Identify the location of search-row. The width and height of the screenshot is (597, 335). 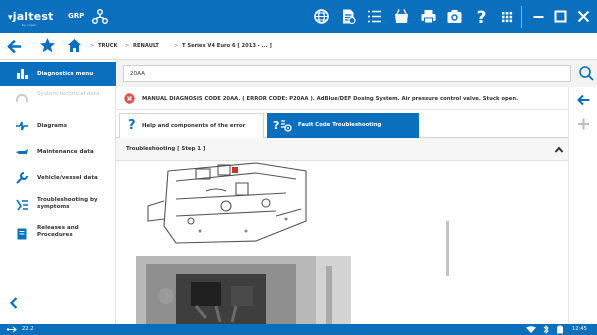
(356, 73).